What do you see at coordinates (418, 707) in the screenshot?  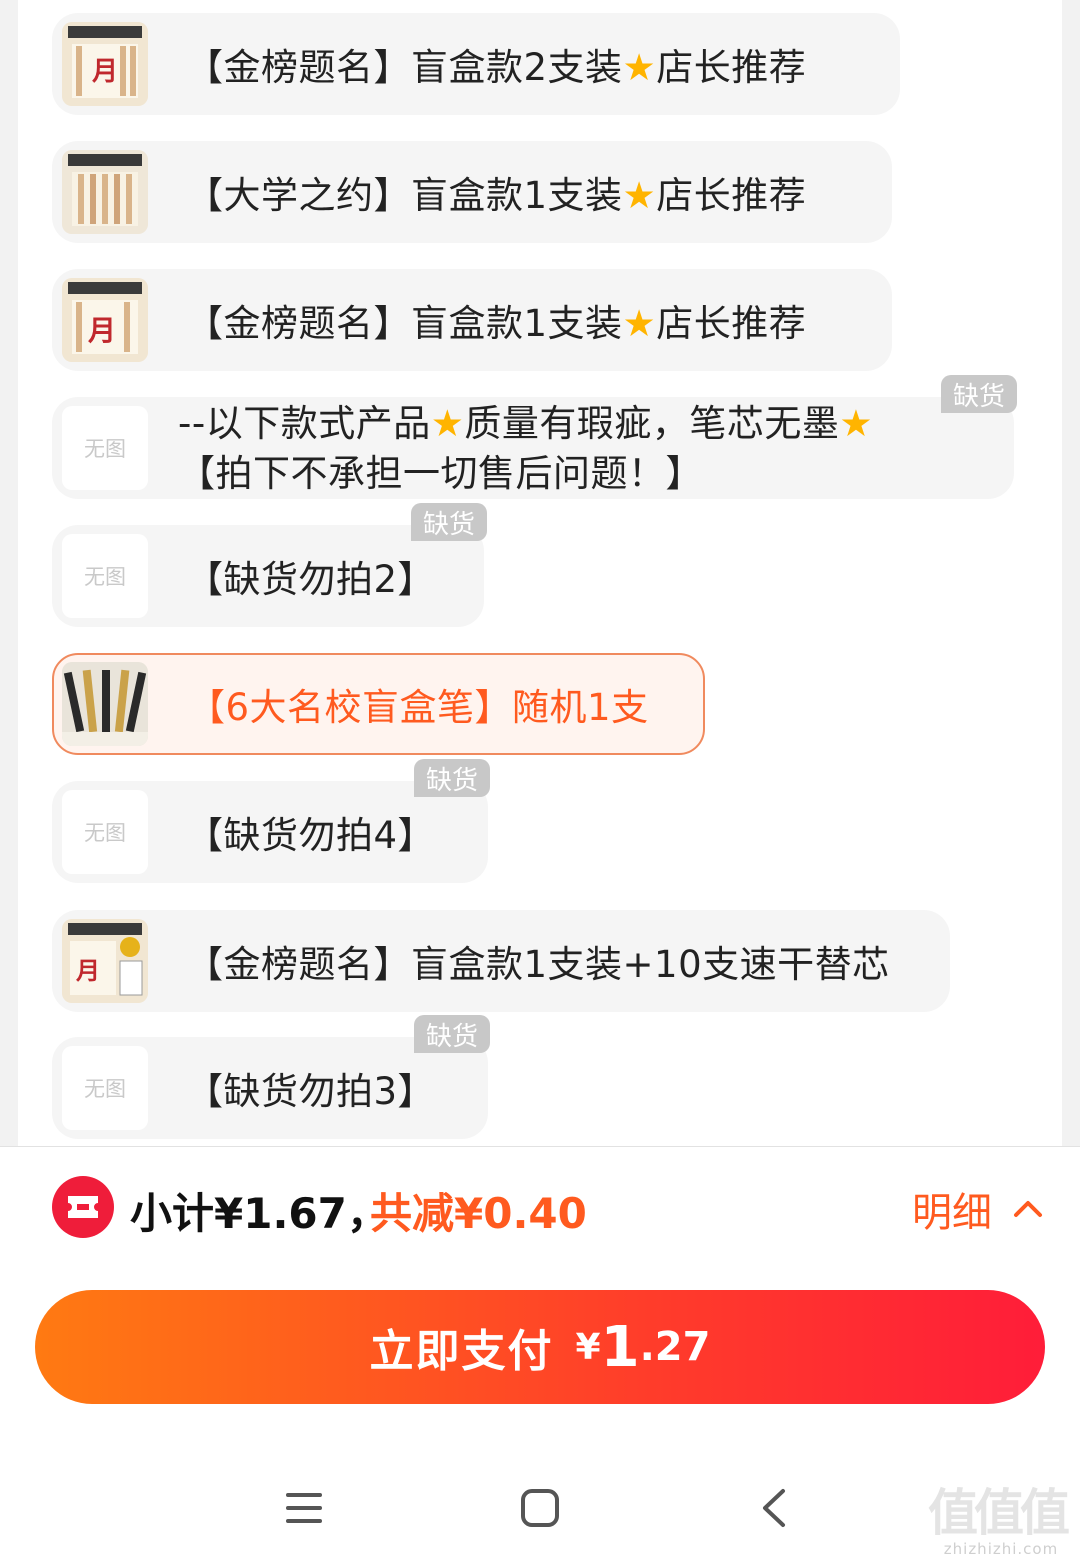 I see `sku-option-label: 【6大名校盲盒笔】随机1支` at bounding box center [418, 707].